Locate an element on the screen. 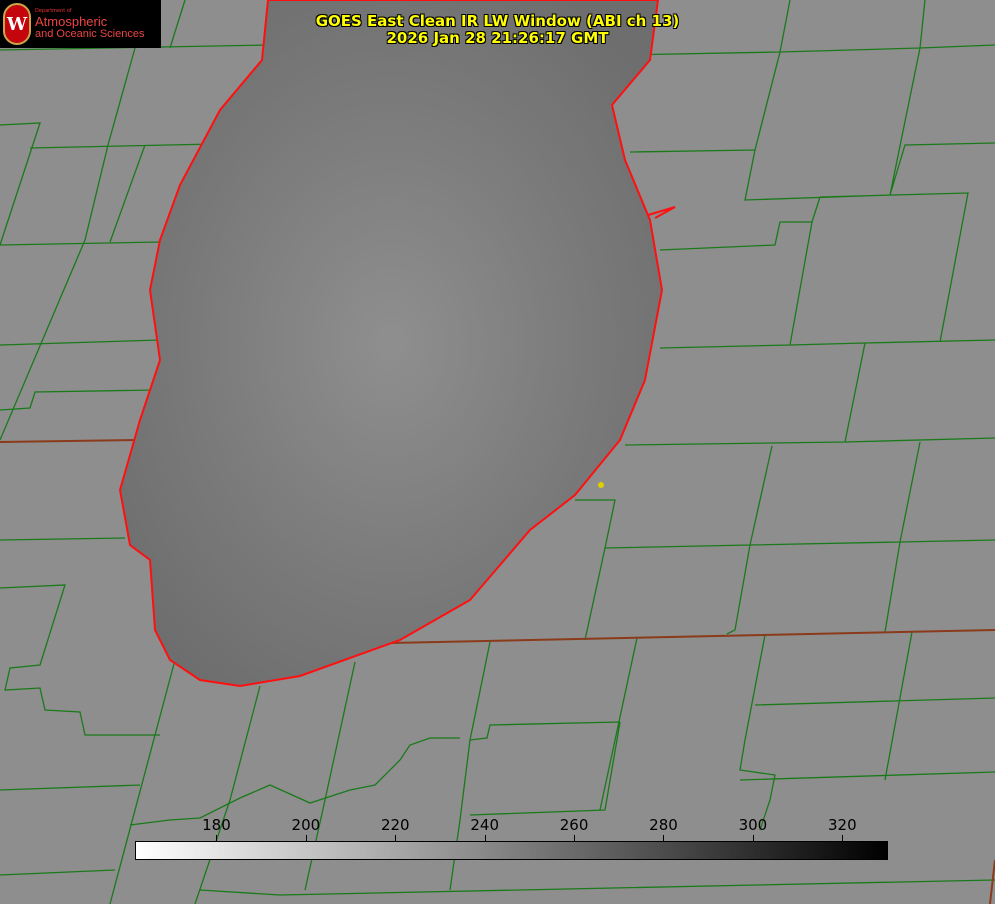  location-marker is located at coordinates (601, 485).